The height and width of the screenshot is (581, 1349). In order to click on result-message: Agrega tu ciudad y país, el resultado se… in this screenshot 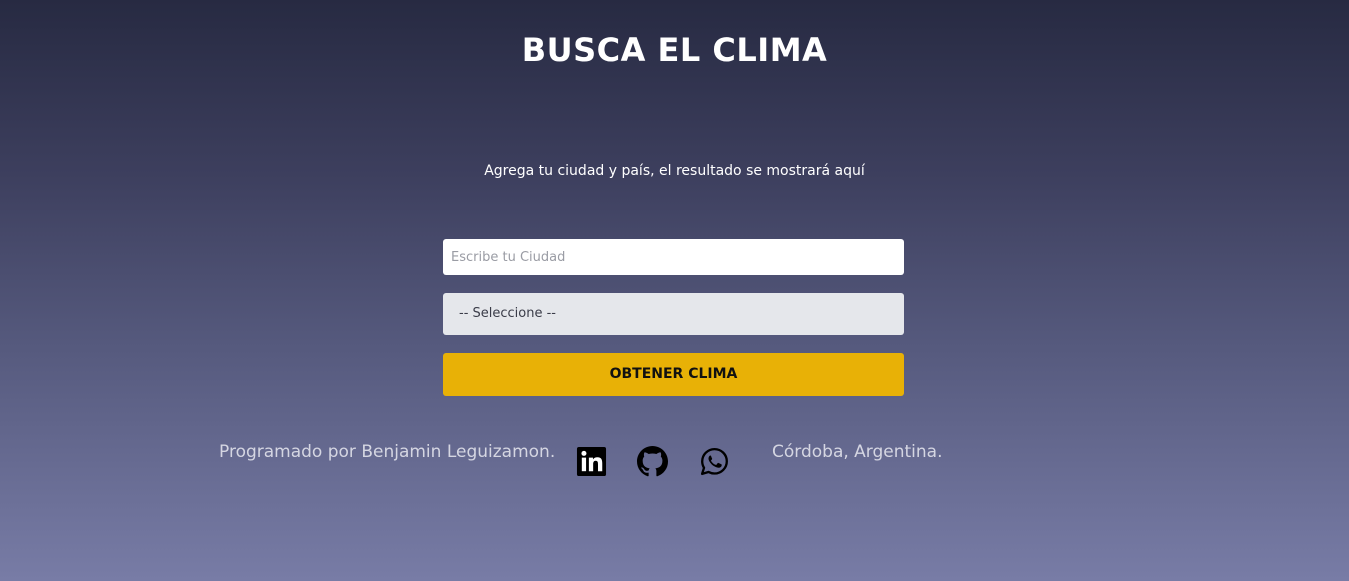, I will do `click(674, 171)`.